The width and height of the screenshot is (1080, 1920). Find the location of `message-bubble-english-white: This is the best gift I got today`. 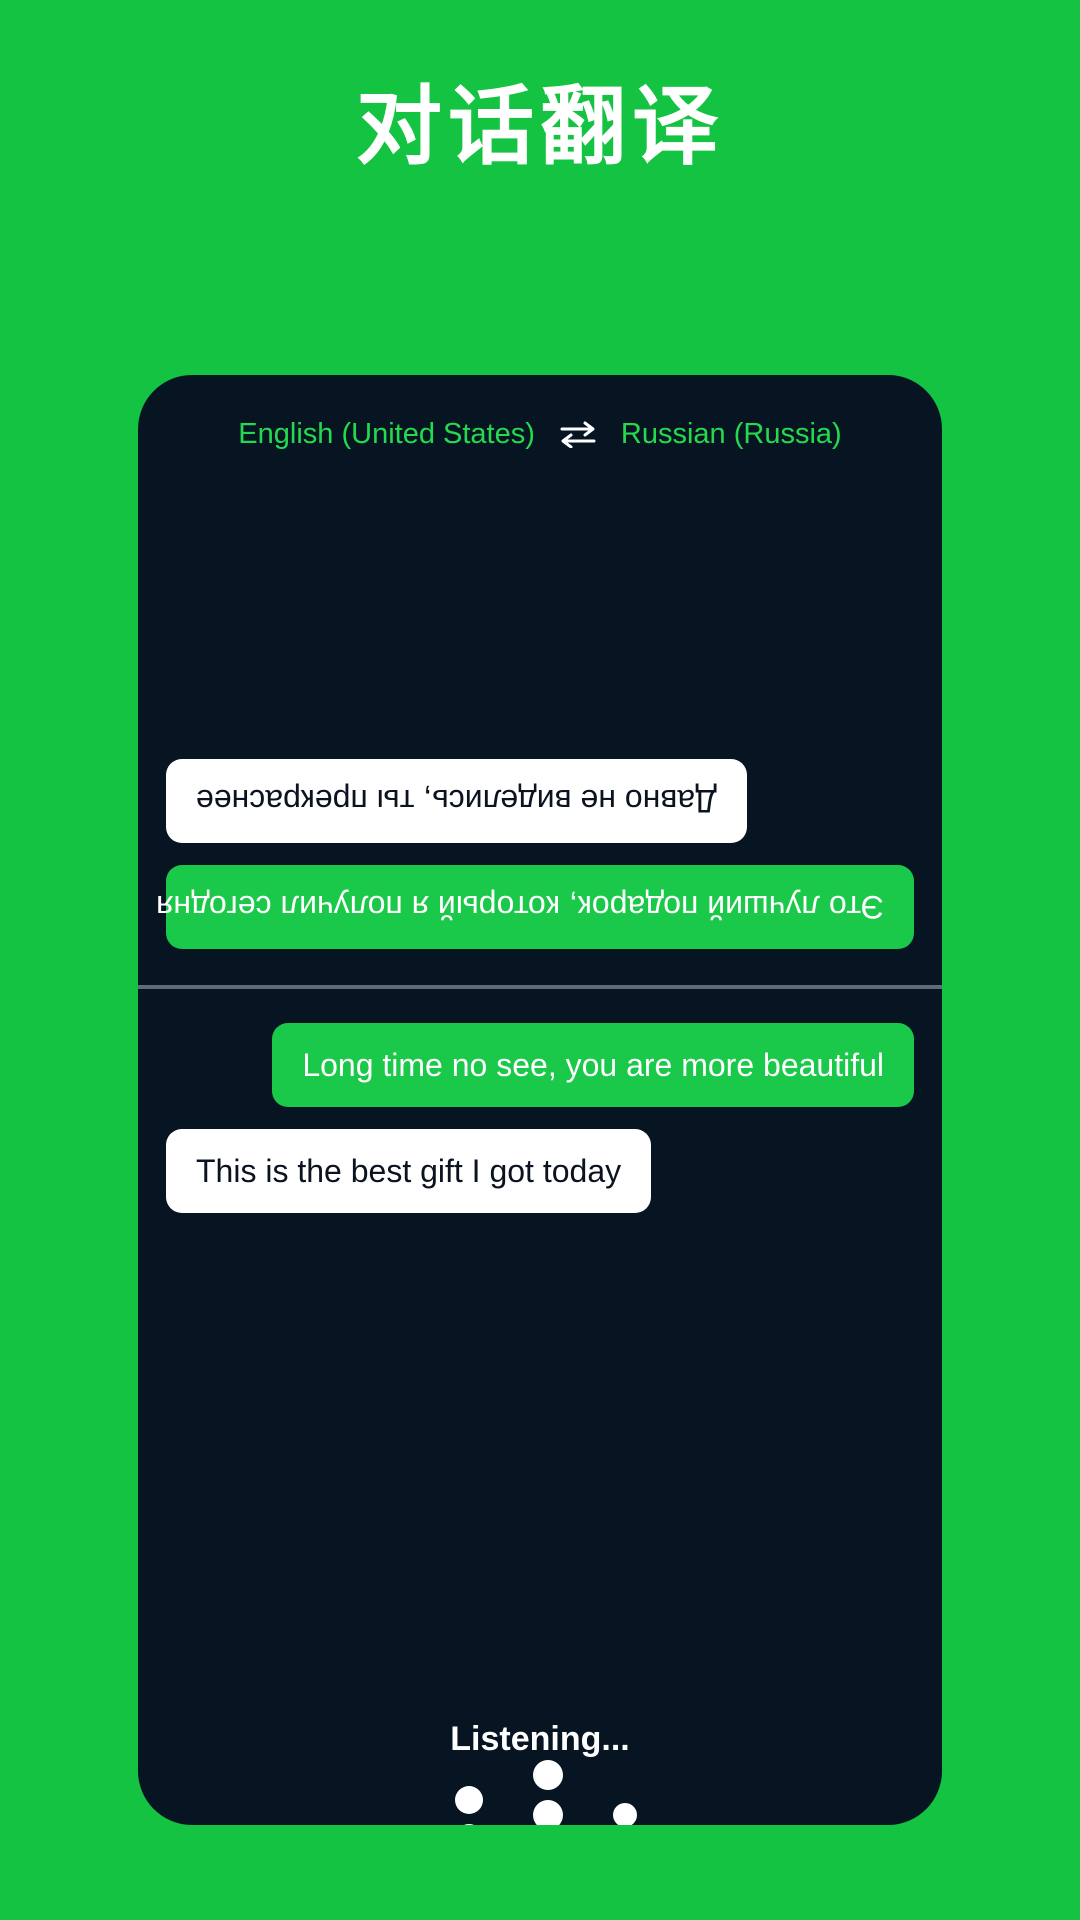

message-bubble-english-white: This is the best gift I got today is located at coordinates (409, 1171).